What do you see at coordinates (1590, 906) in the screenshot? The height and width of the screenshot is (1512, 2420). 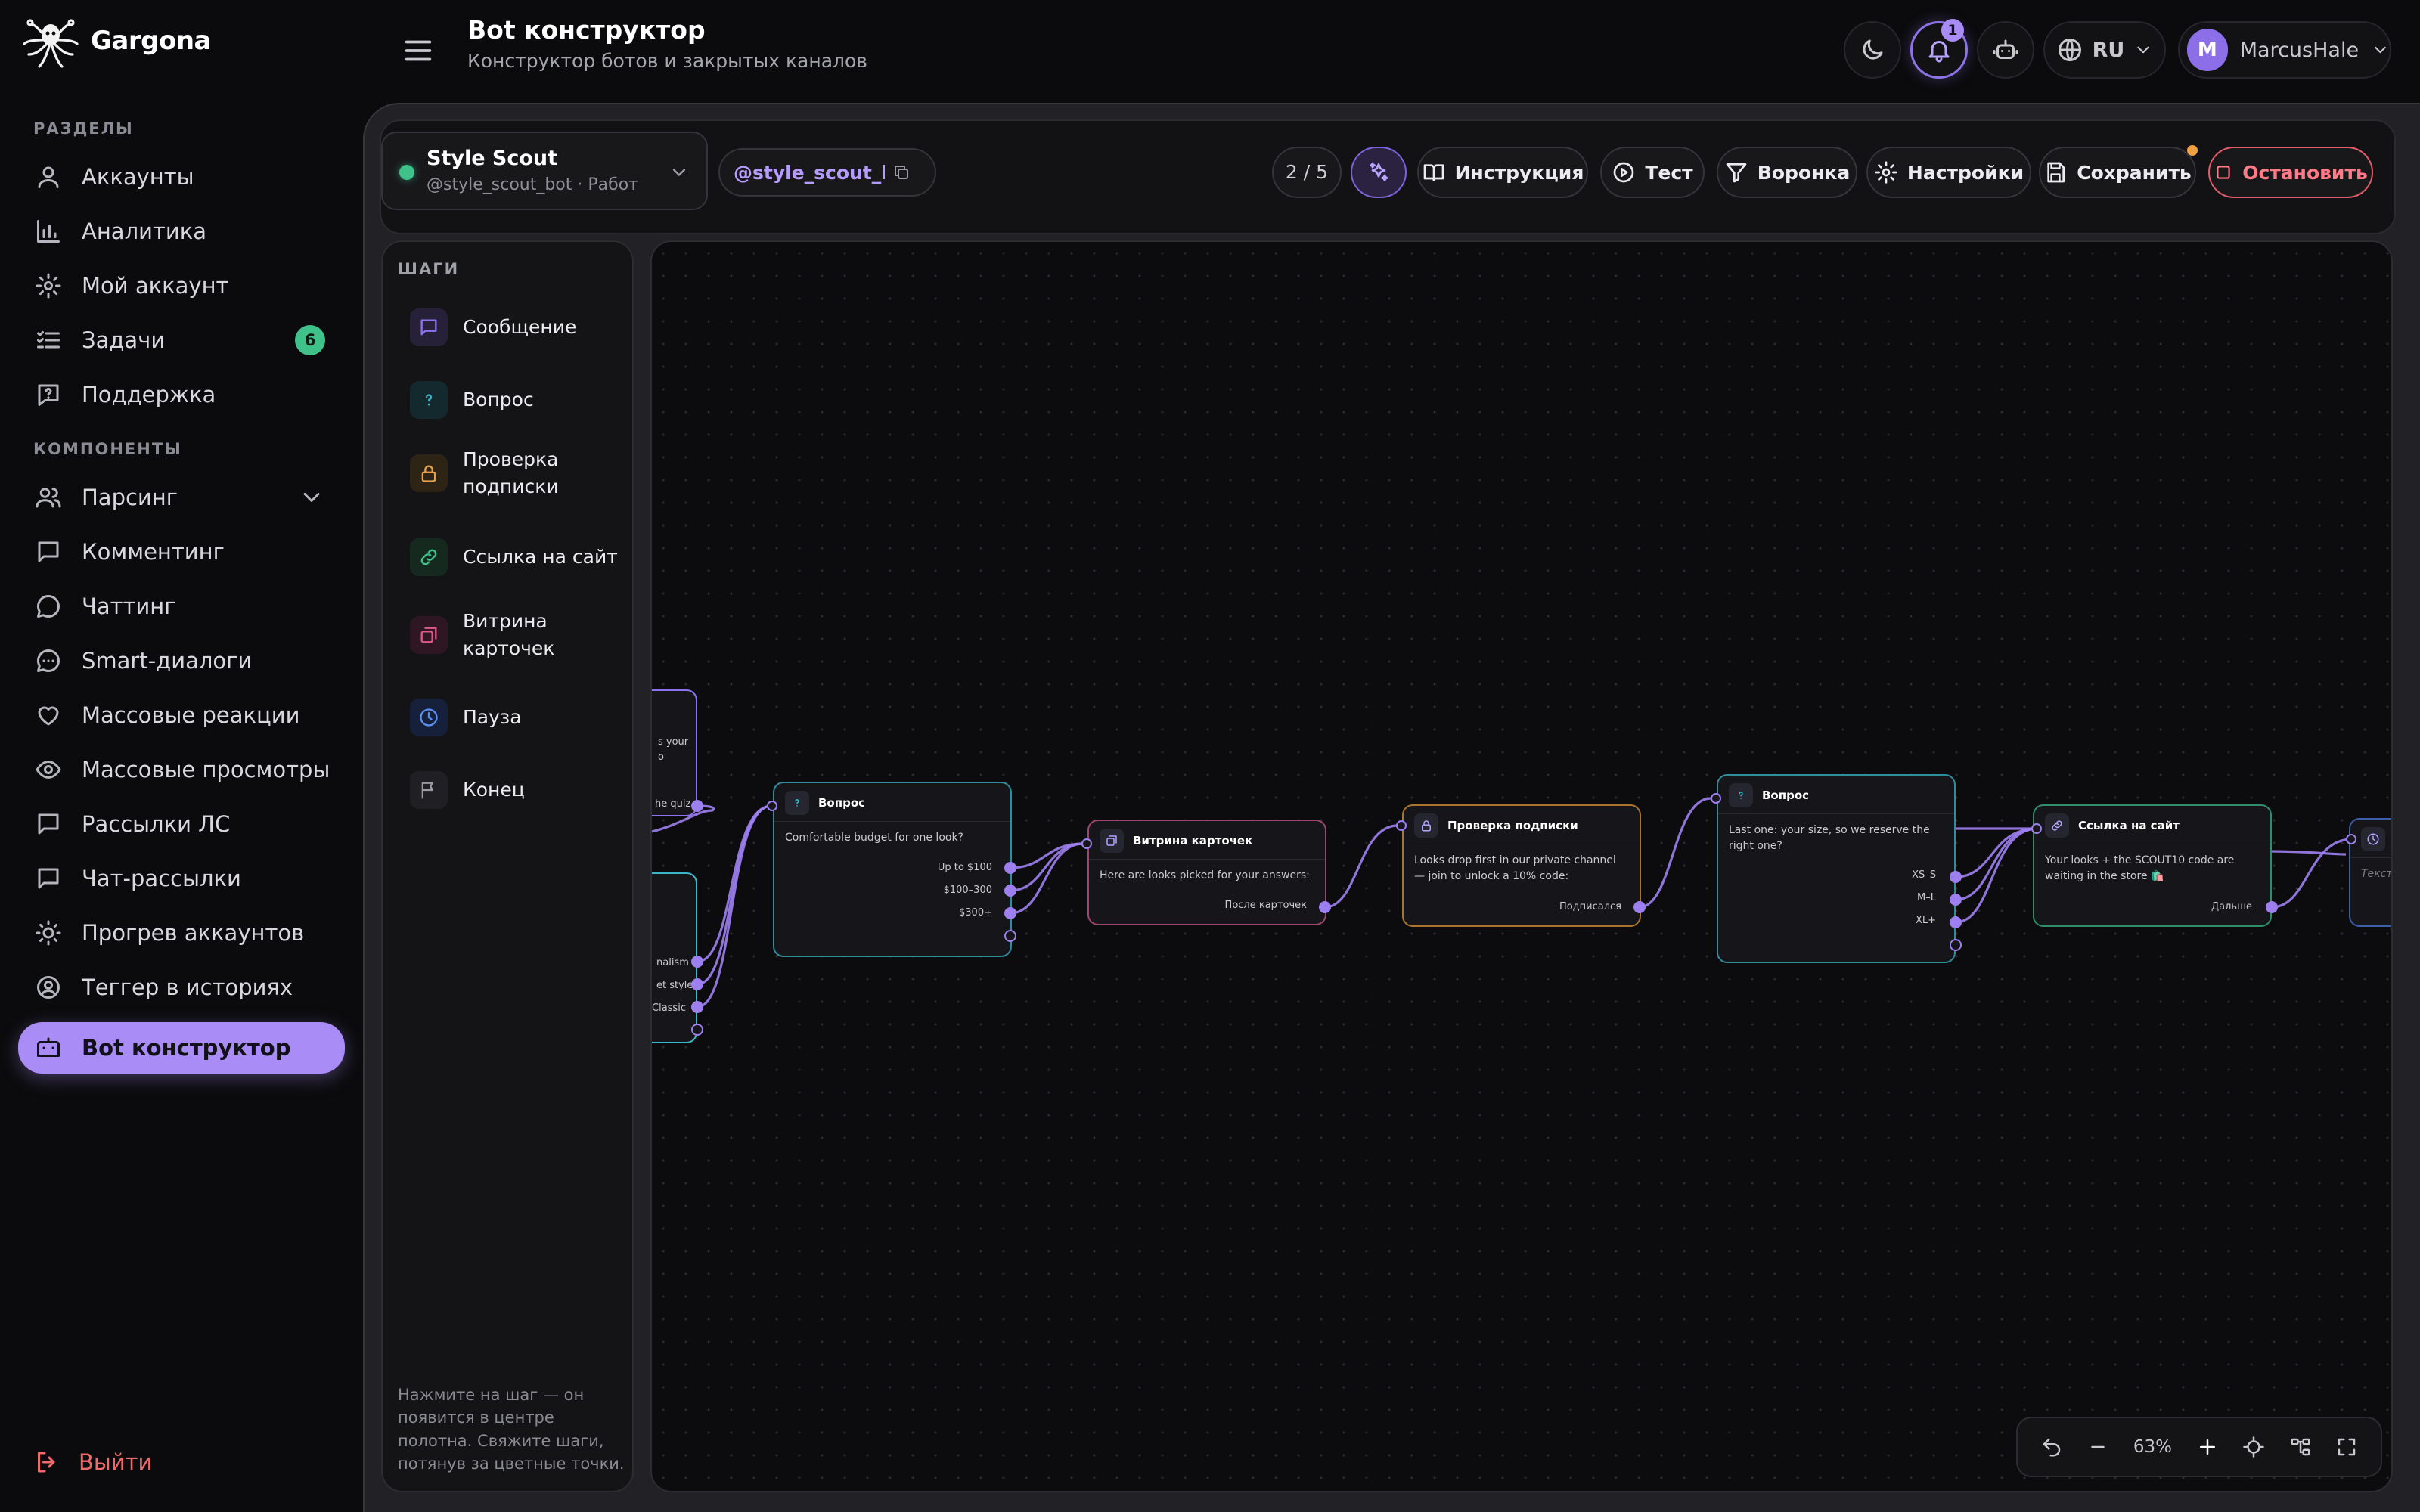 I see `node-option: Подписался` at bounding box center [1590, 906].